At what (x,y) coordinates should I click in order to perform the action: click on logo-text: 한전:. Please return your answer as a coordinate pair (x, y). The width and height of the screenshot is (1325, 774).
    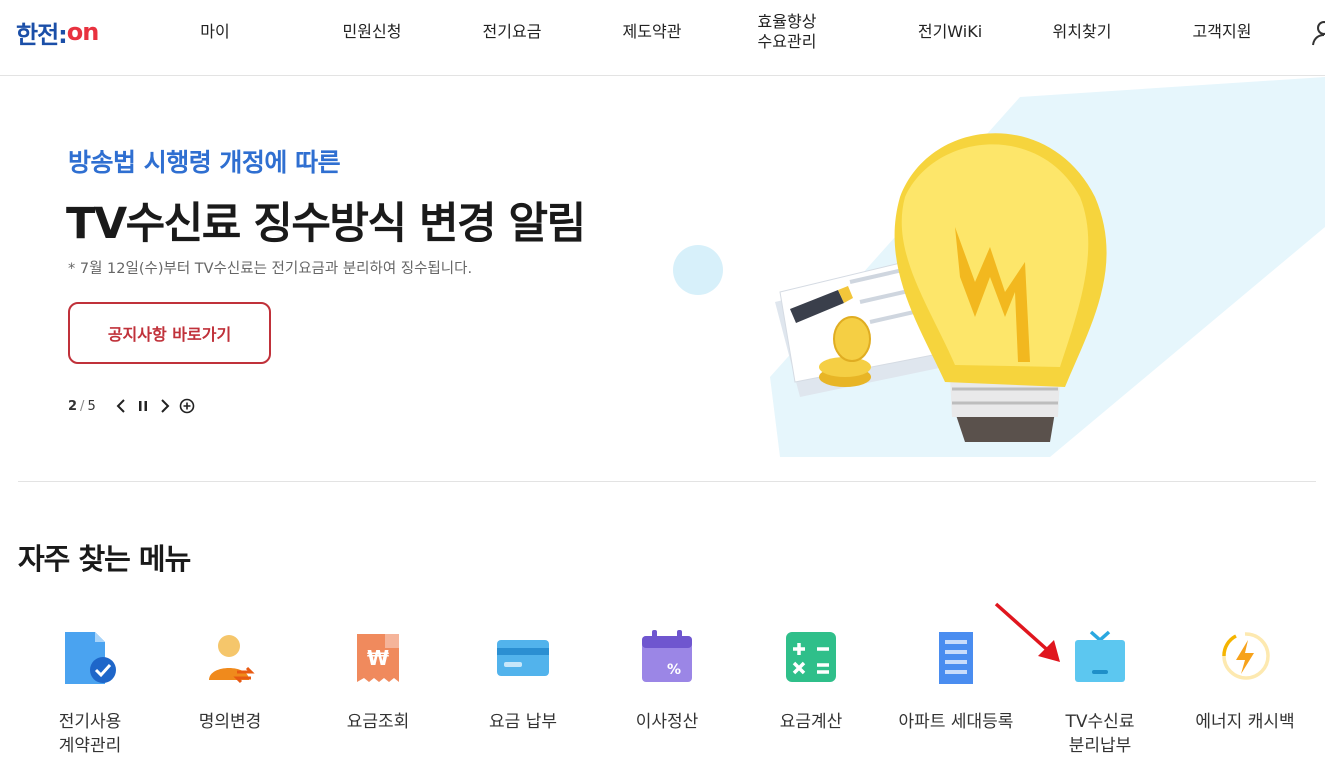
    Looking at the image, I should click on (42, 34).